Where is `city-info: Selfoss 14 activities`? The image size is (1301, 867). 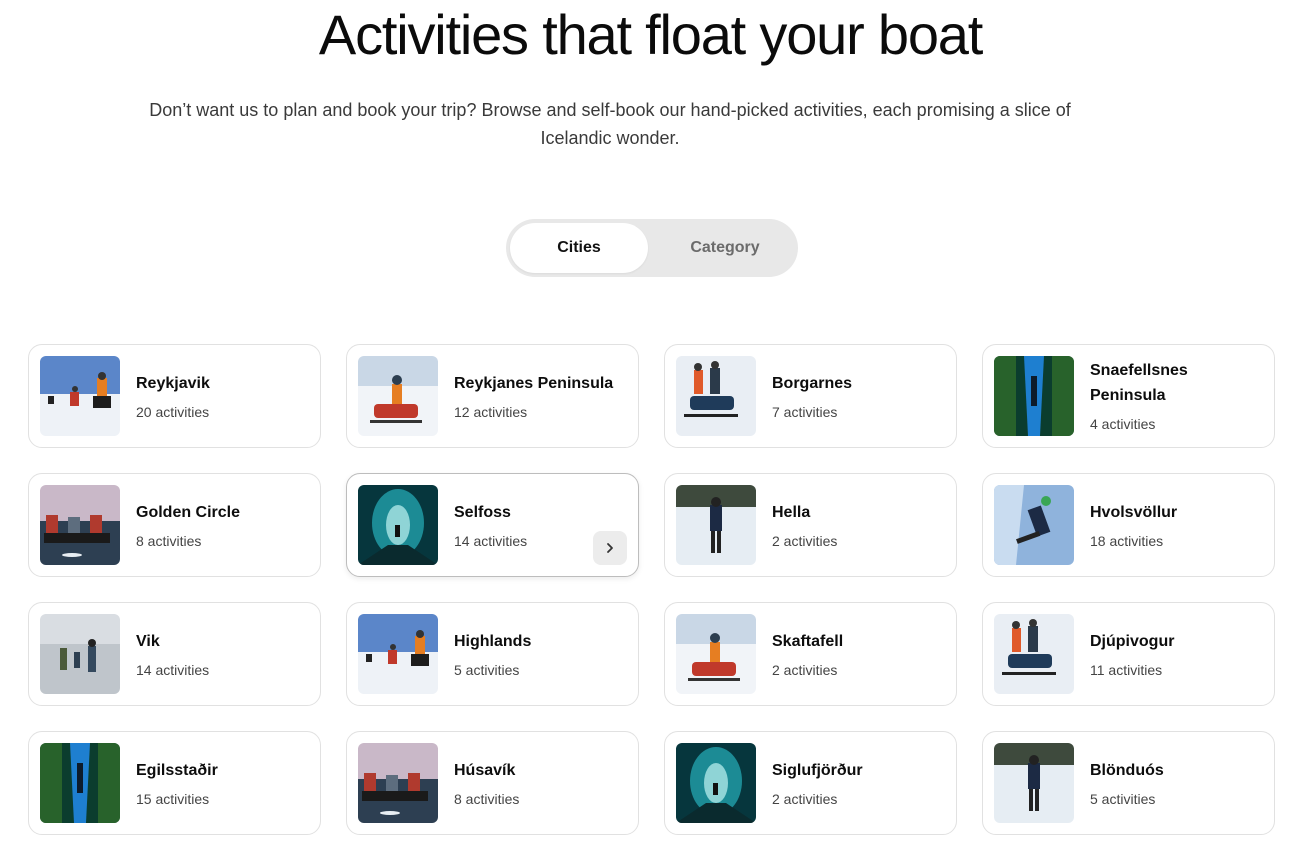
city-info: Selfoss 14 activities is located at coordinates (490, 525).